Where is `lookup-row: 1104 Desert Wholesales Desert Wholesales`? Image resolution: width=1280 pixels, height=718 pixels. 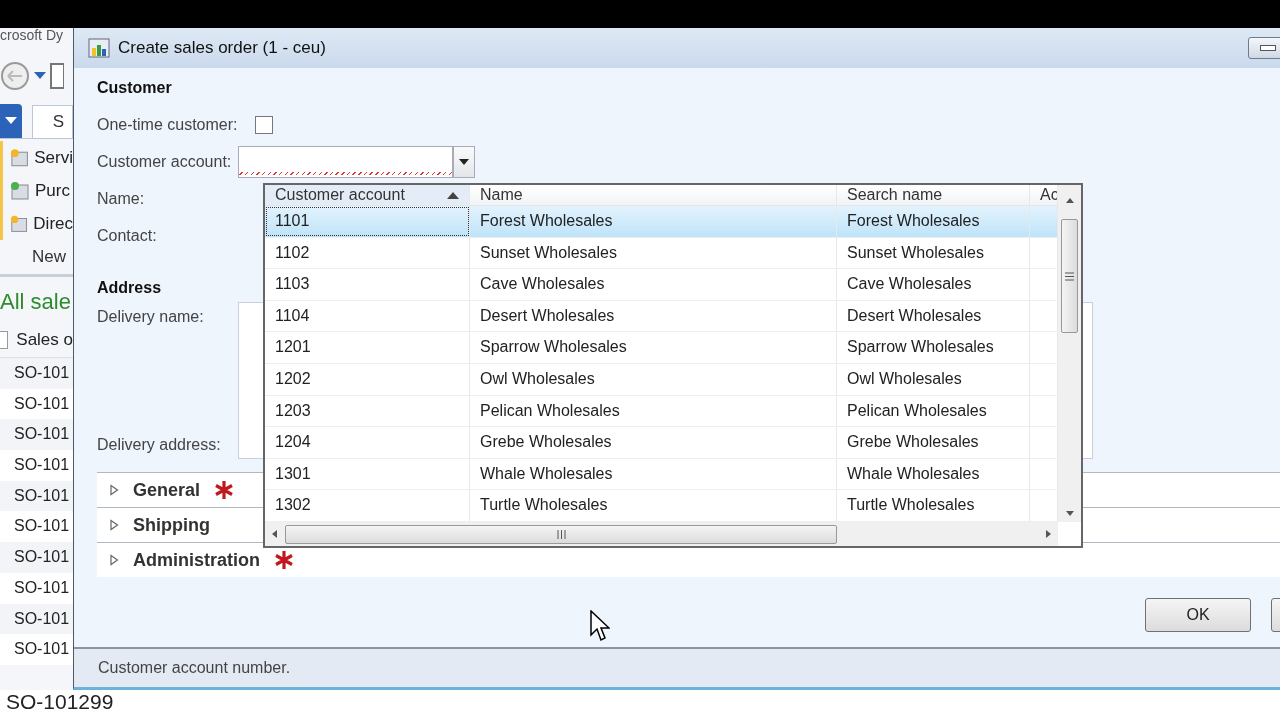
lookup-row: 1104 Desert Wholesales Desert Wholesales is located at coordinates (661, 316).